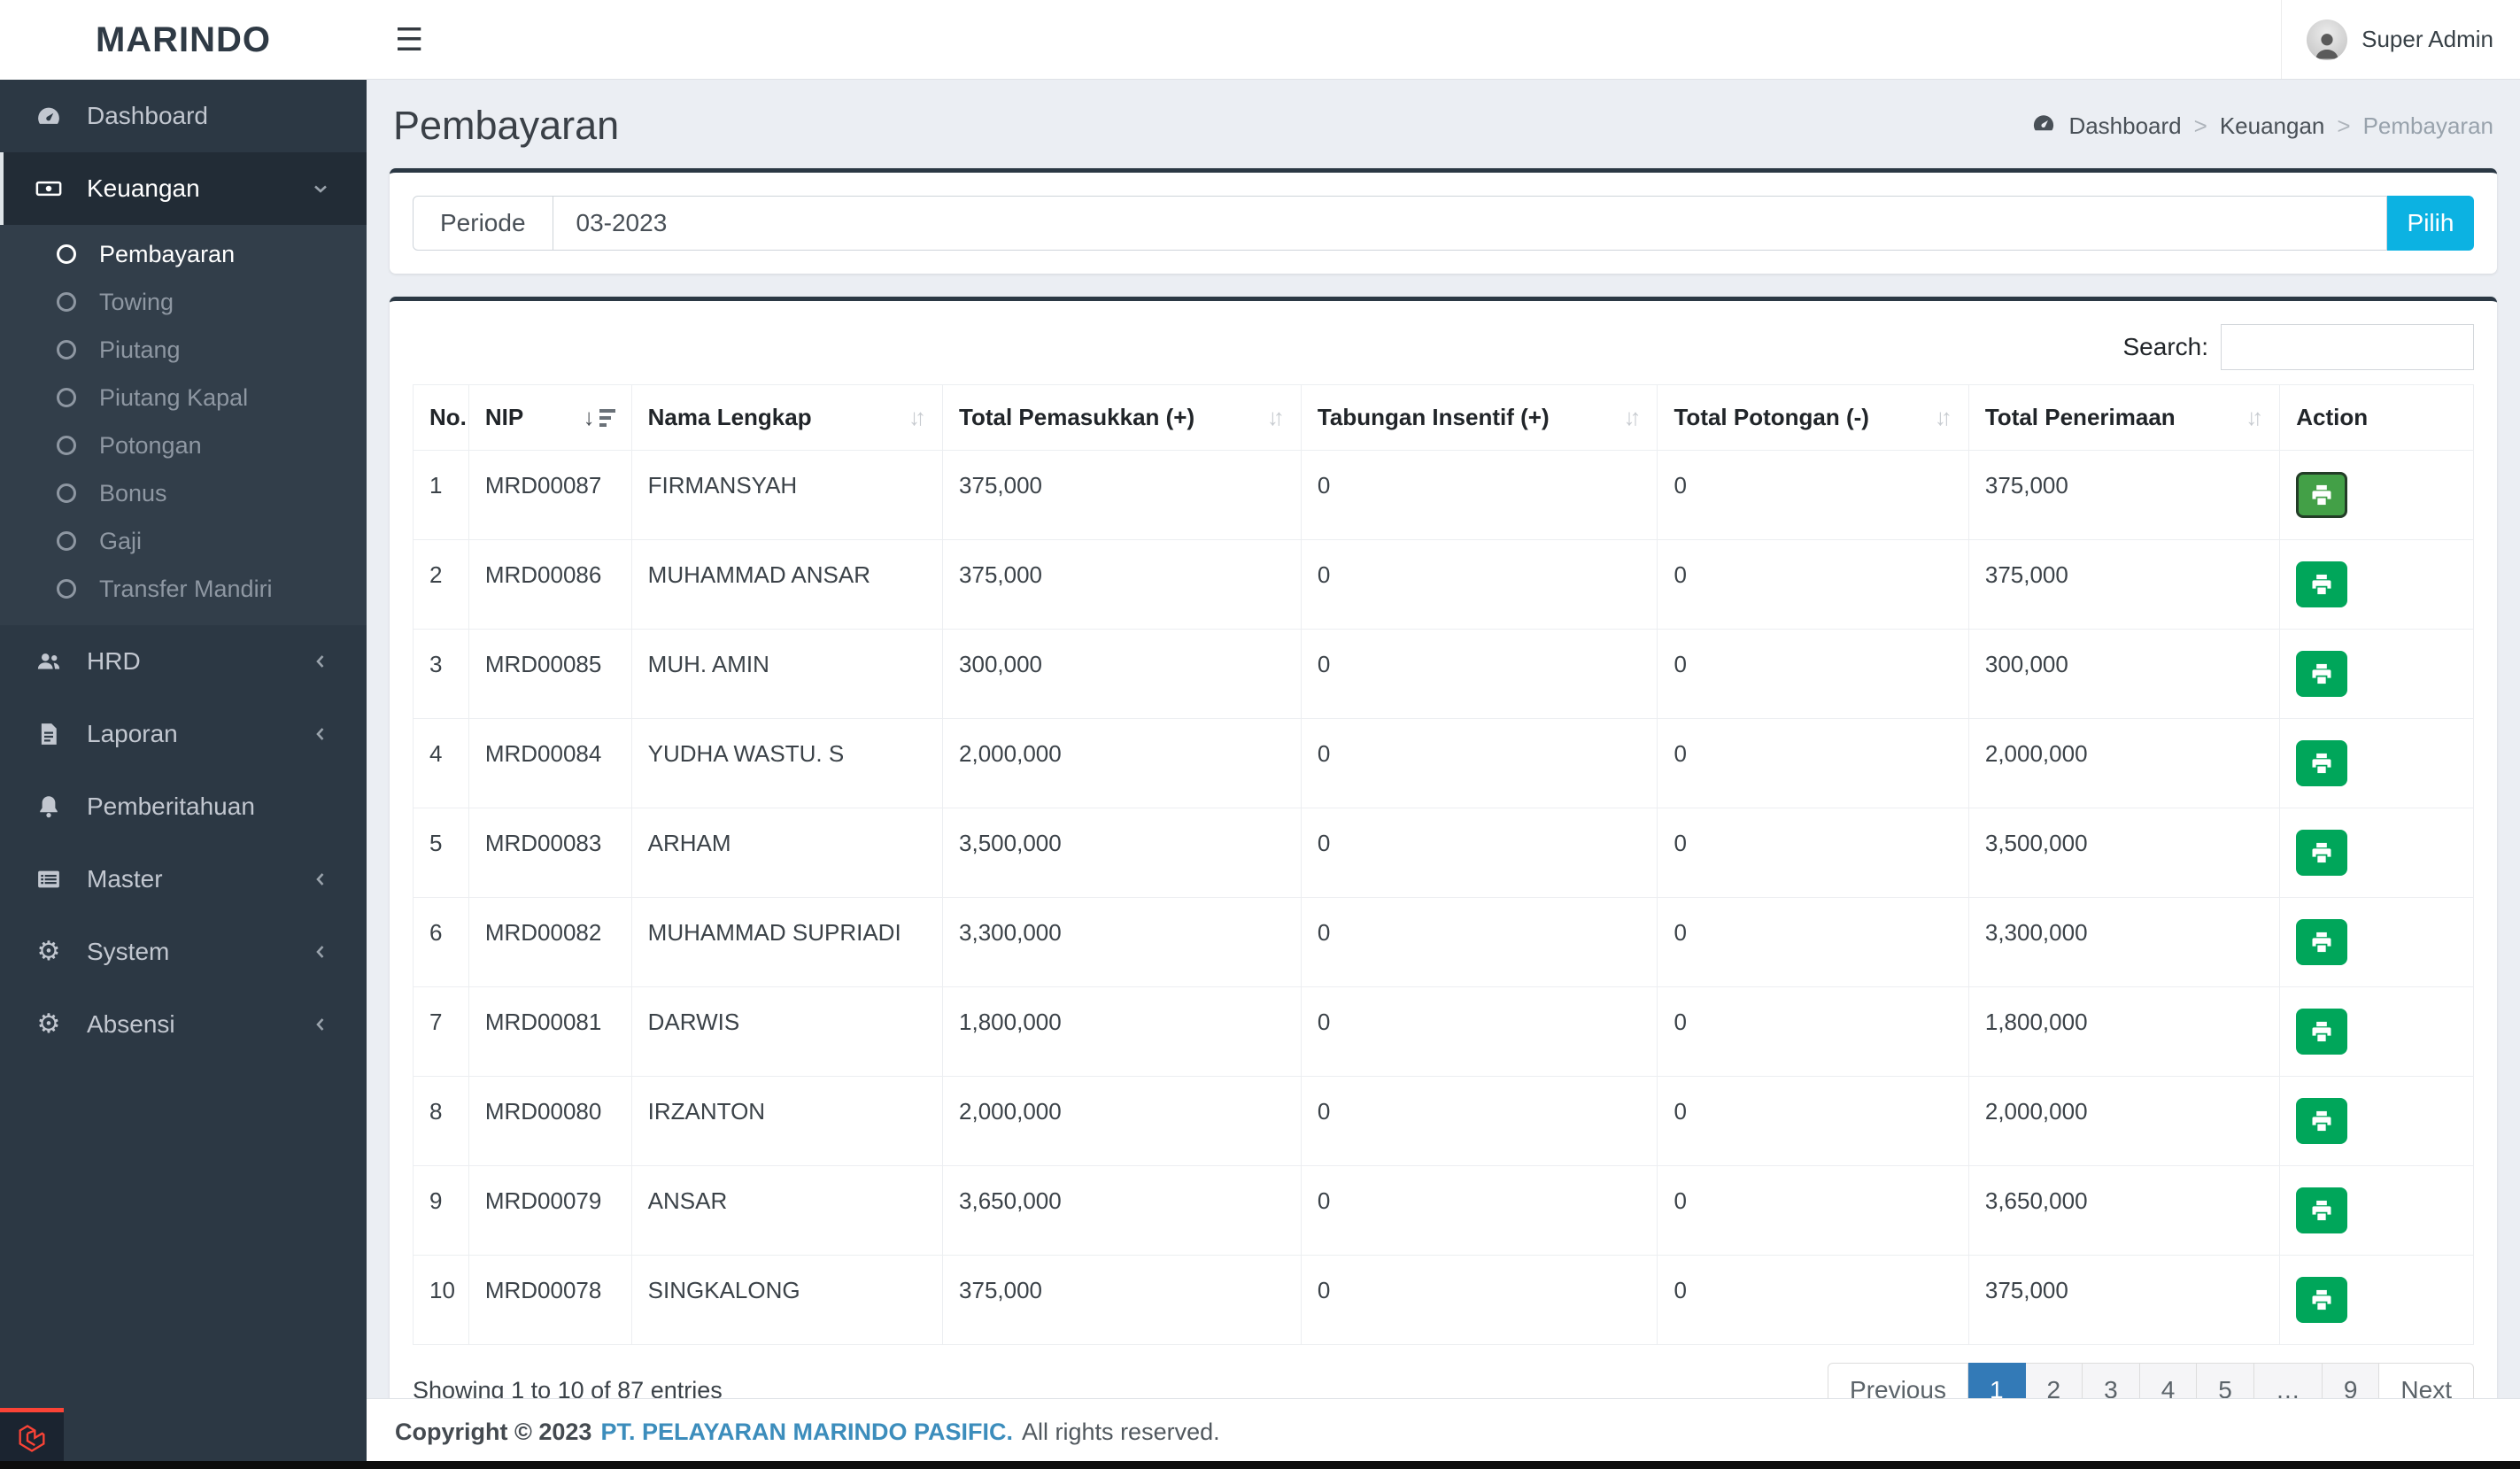 The height and width of the screenshot is (1469, 2520). Describe the element at coordinates (150, 445) in the screenshot. I see `subitem-label: Potongan` at that location.